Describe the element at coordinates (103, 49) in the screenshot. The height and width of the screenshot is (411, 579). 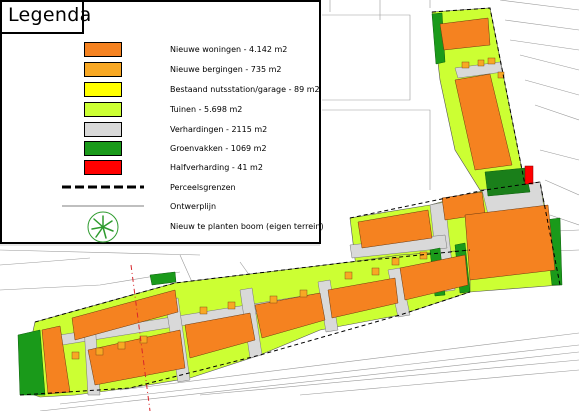
I see `swatch-houses` at that location.